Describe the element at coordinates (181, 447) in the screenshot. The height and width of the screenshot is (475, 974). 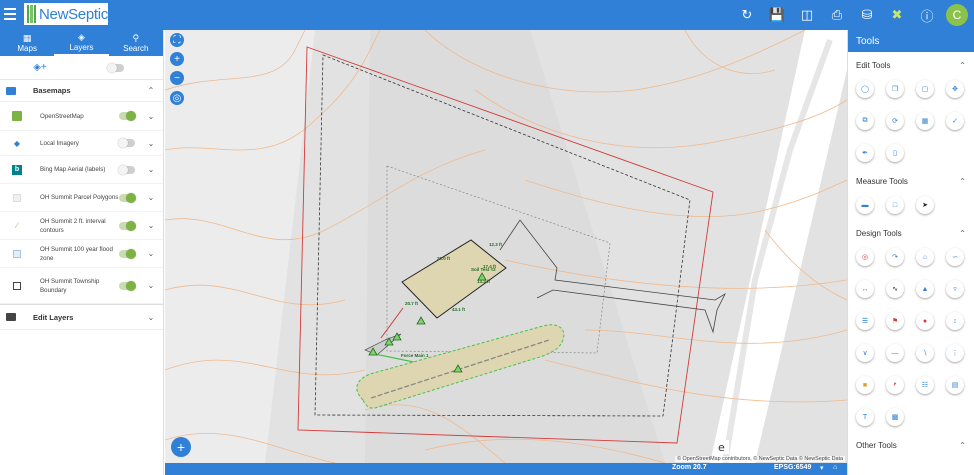
I see `add-feature-button: +` at that location.